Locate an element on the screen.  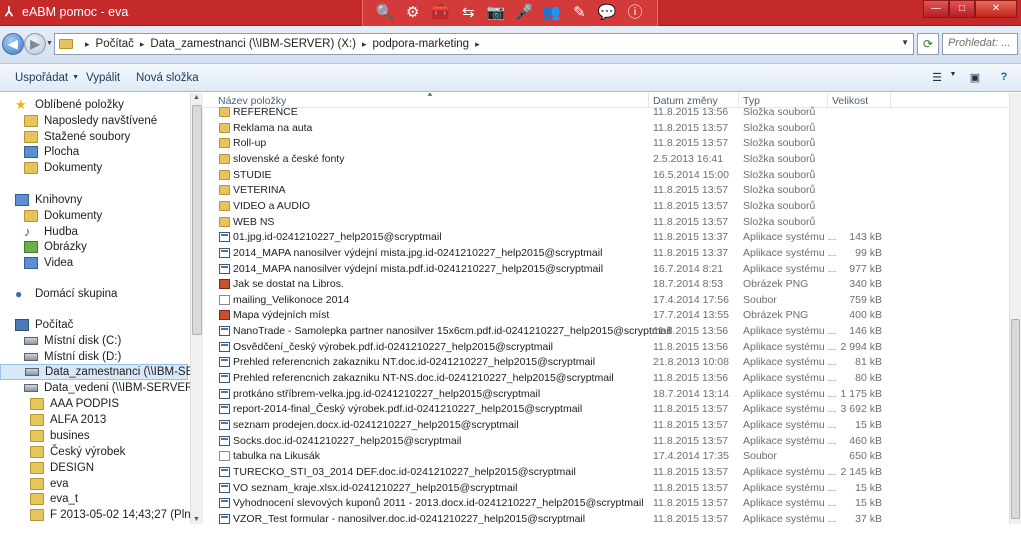
camera-tool-icon: 📷 is located at coordinates (496, 13).